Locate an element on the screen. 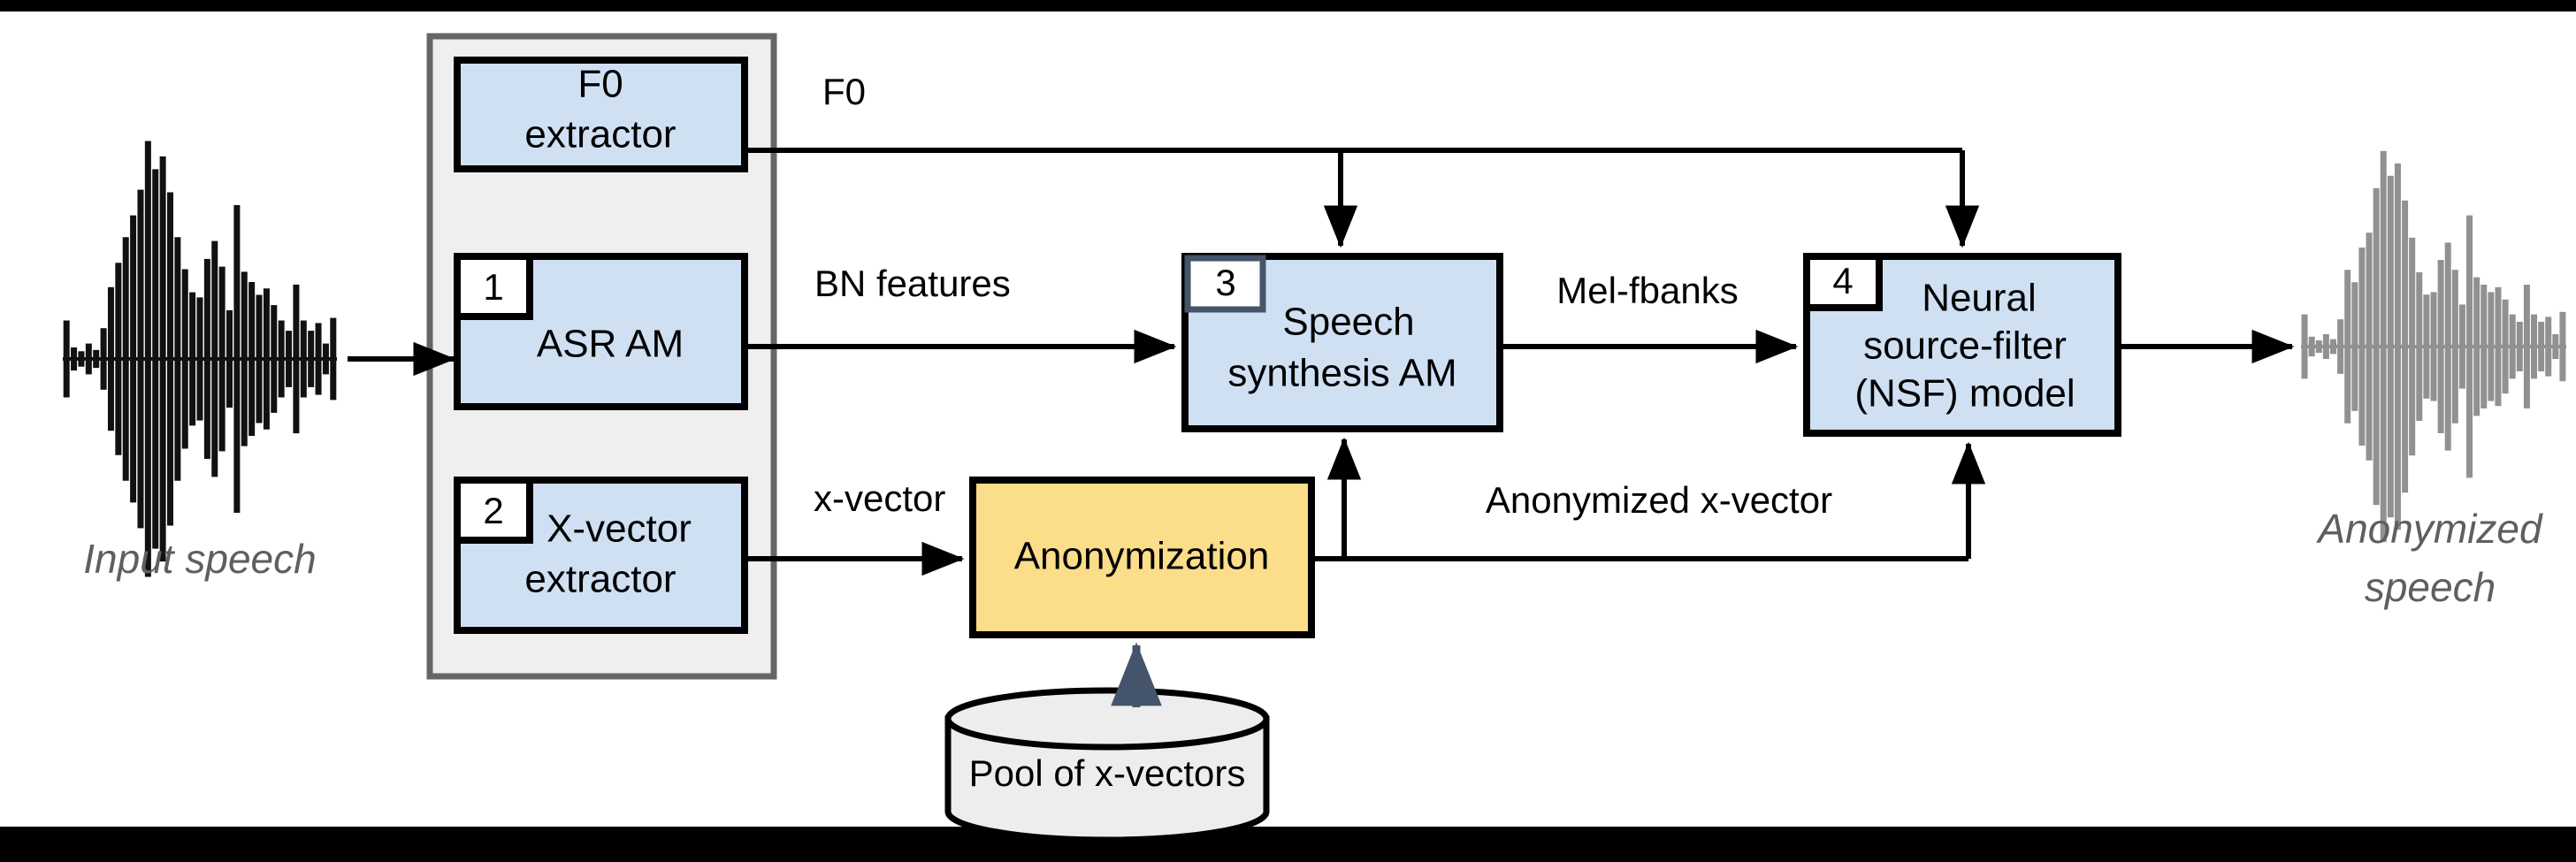 The width and height of the screenshot is (2576, 862). block-x-vector-extractor-line1: X-vector is located at coordinates (619, 529).